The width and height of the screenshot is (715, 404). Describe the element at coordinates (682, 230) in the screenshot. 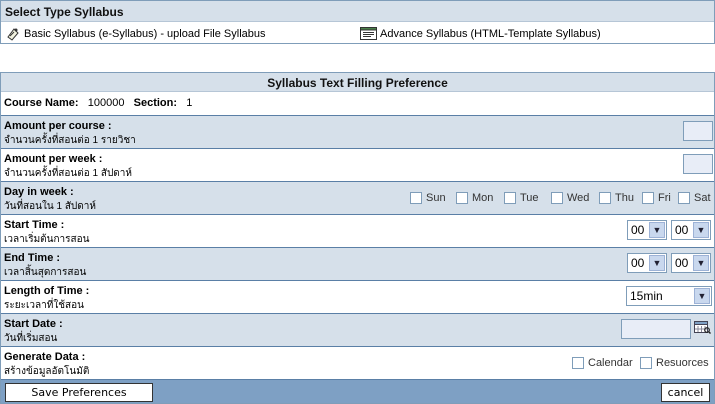

I see `start-minute-value: 00` at that location.